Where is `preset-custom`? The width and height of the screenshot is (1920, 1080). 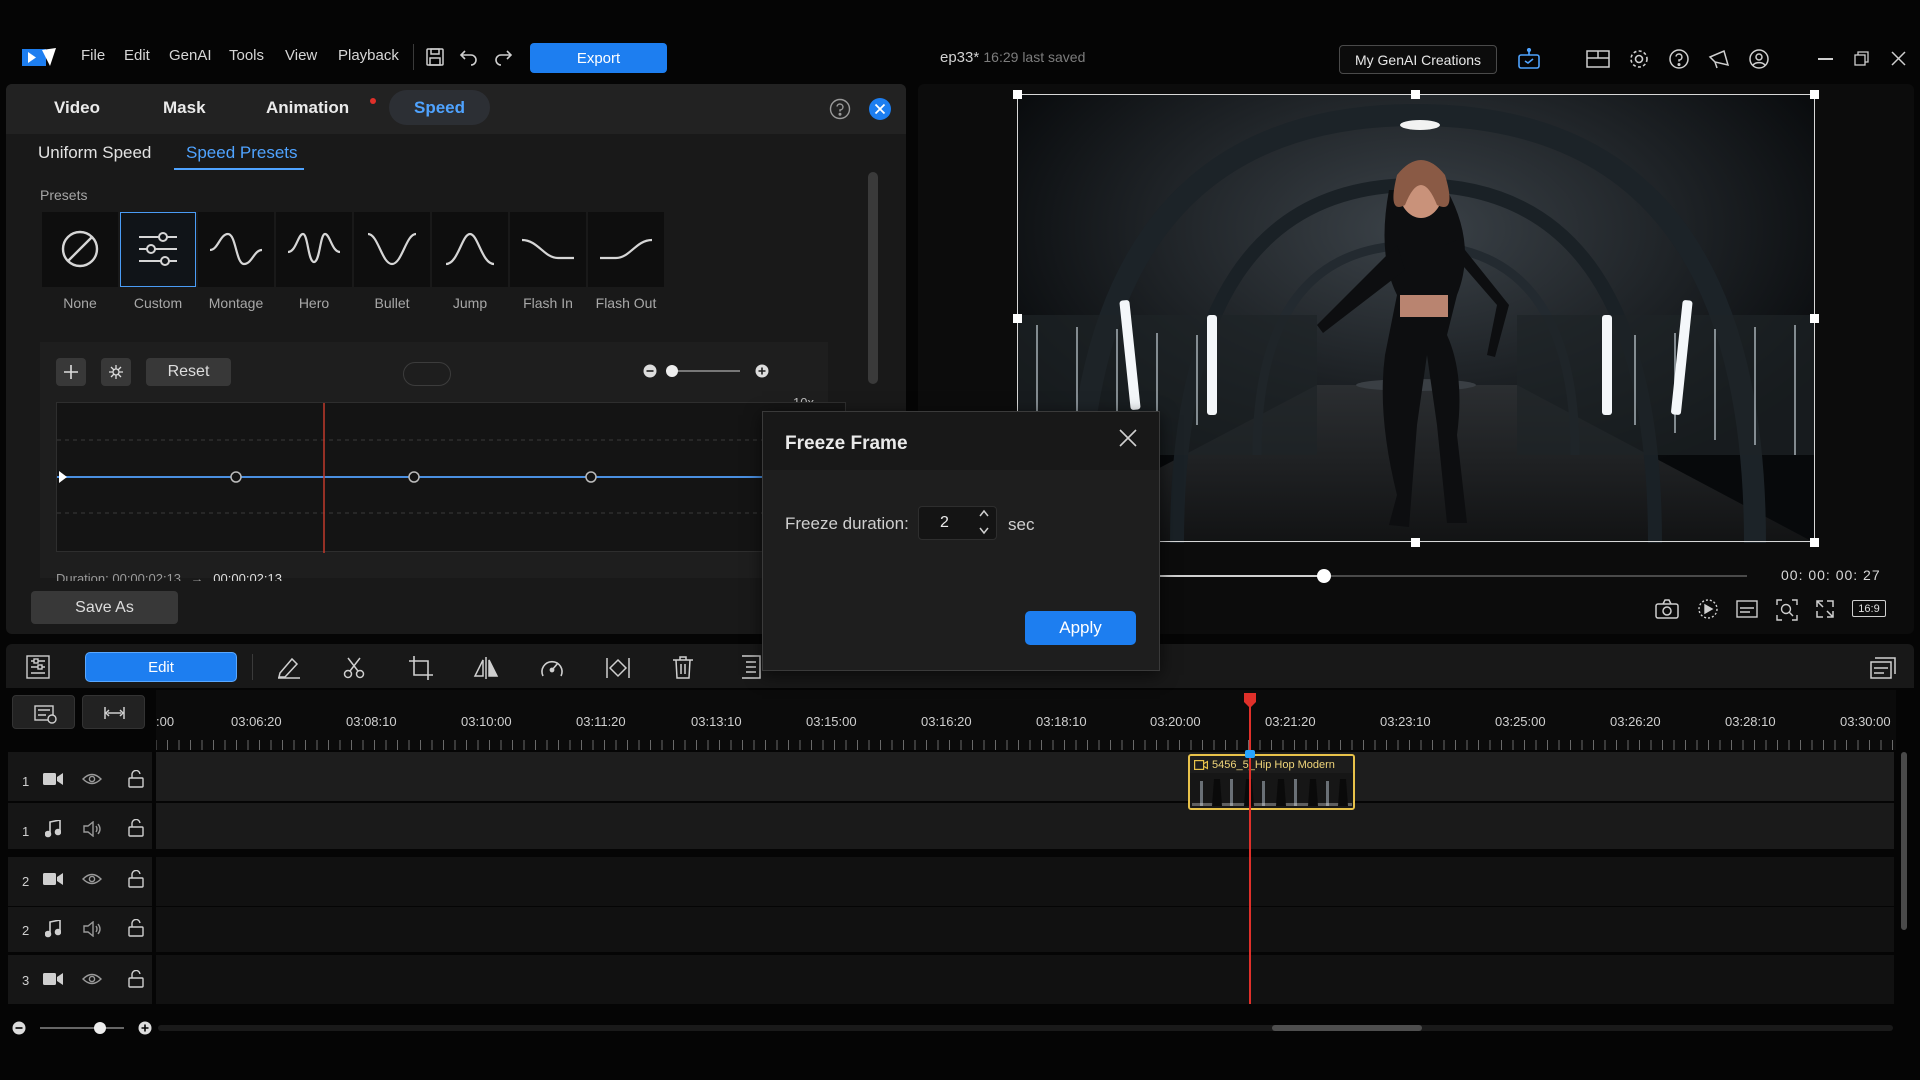
preset-custom is located at coordinates (158, 249).